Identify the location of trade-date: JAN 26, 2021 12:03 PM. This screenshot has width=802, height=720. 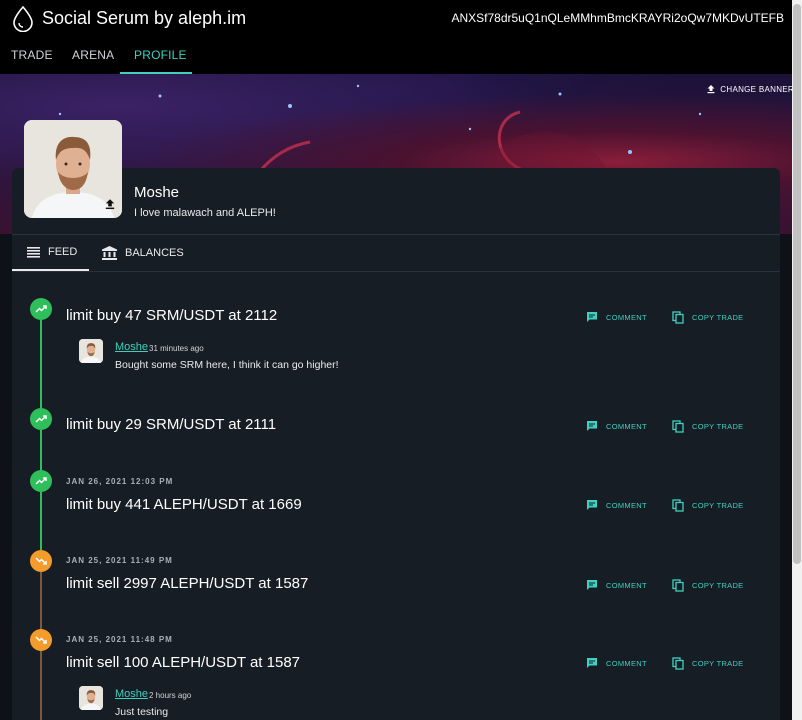
(120, 481).